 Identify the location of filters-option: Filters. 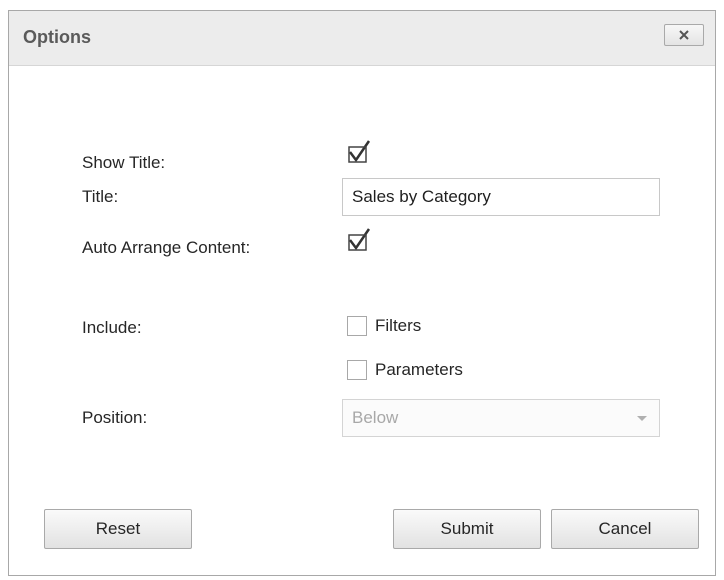
(384, 326).